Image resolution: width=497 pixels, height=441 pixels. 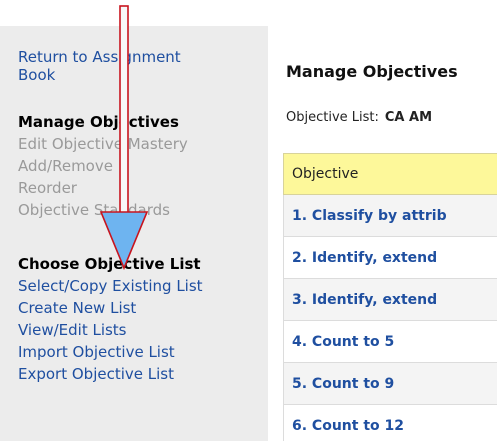 I want to click on table-row: 1. Classify by attrib, so click(x=390, y=215).